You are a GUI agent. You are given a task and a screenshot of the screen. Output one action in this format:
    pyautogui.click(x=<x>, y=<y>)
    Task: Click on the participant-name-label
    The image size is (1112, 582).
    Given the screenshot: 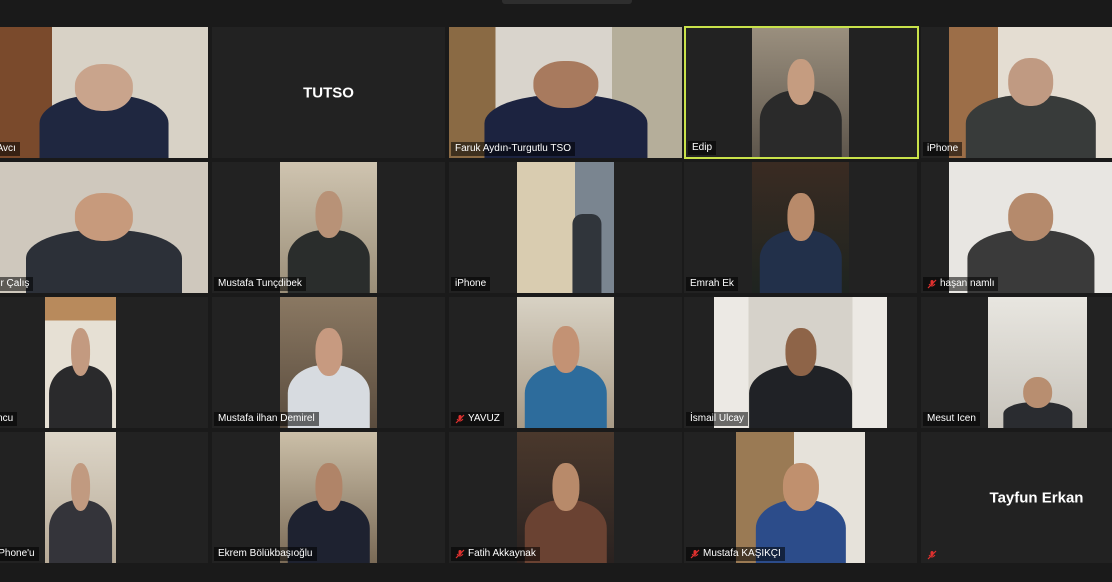 What is the action you would take?
    pyautogui.click(x=932, y=555)
    